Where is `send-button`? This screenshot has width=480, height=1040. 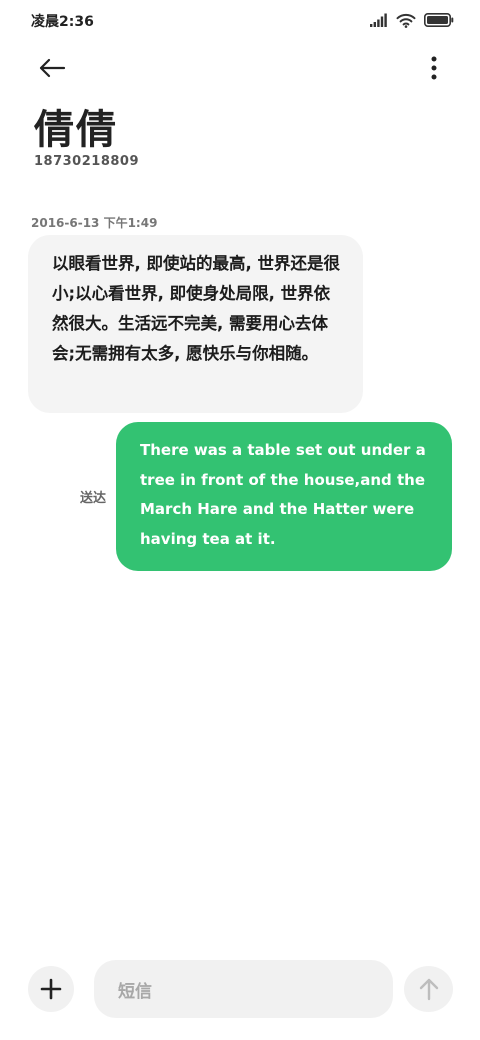 send-button is located at coordinates (428, 989).